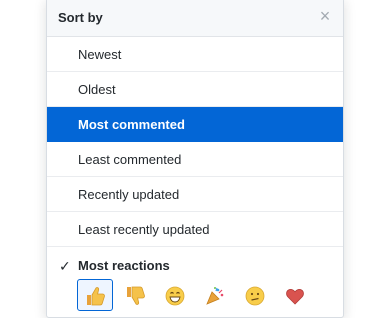 This screenshot has width=390, height=318. What do you see at coordinates (195, 194) in the screenshot?
I see `sort-option-recently-updated: Recently updated` at bounding box center [195, 194].